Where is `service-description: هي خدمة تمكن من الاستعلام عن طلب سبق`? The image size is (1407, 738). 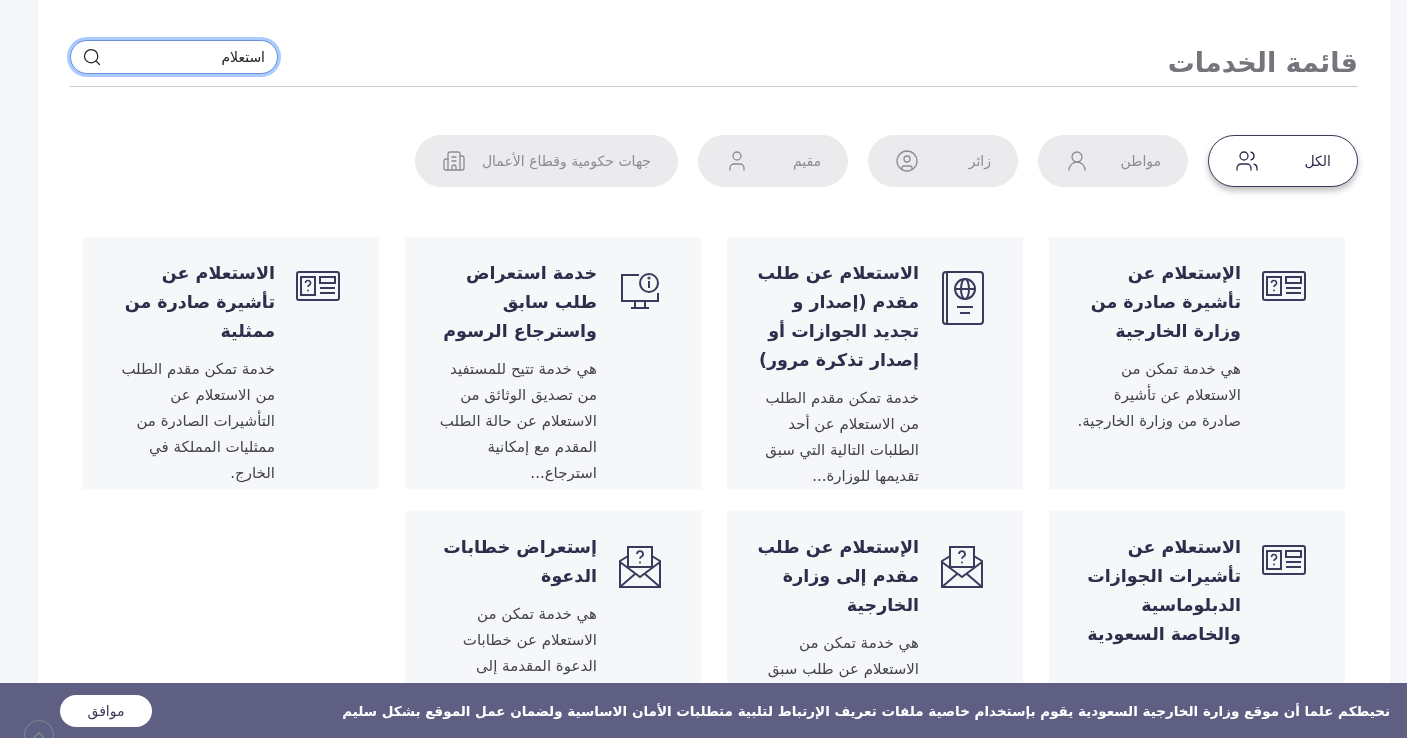
service-description: هي خدمة تمكن من الاستعلام عن طلب سبق is located at coordinates (842, 656).